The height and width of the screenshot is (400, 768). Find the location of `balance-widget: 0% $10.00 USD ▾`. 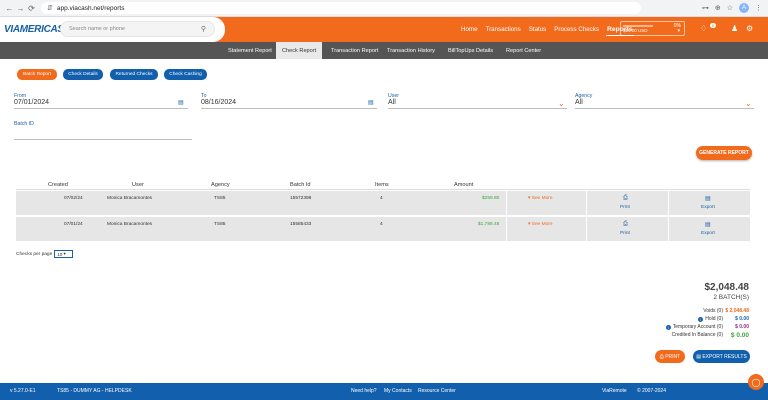

balance-widget: 0% $10.00 USD ▾ is located at coordinates (652, 28).